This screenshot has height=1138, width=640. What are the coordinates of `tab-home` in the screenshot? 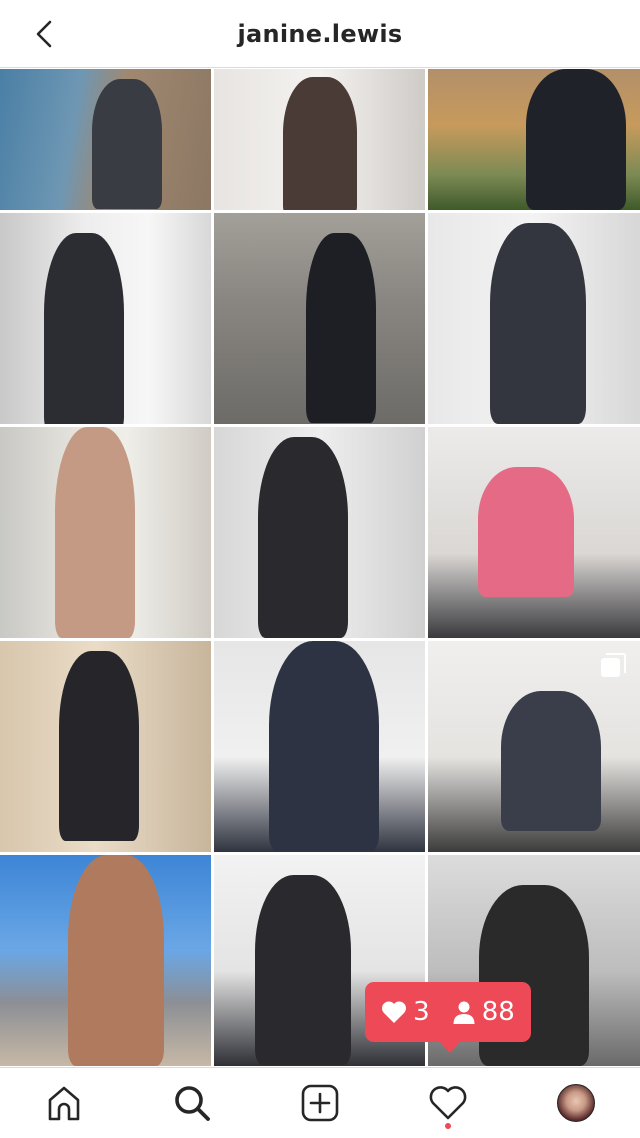 It's located at (64, 1103).